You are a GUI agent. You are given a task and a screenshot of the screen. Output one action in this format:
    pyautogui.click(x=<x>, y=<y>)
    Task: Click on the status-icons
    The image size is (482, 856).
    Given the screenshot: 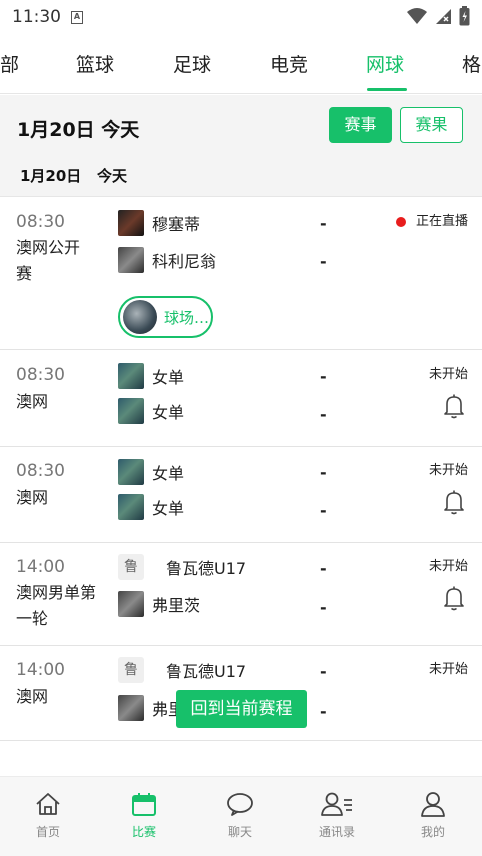 What is the action you would take?
    pyautogui.click(x=438, y=16)
    